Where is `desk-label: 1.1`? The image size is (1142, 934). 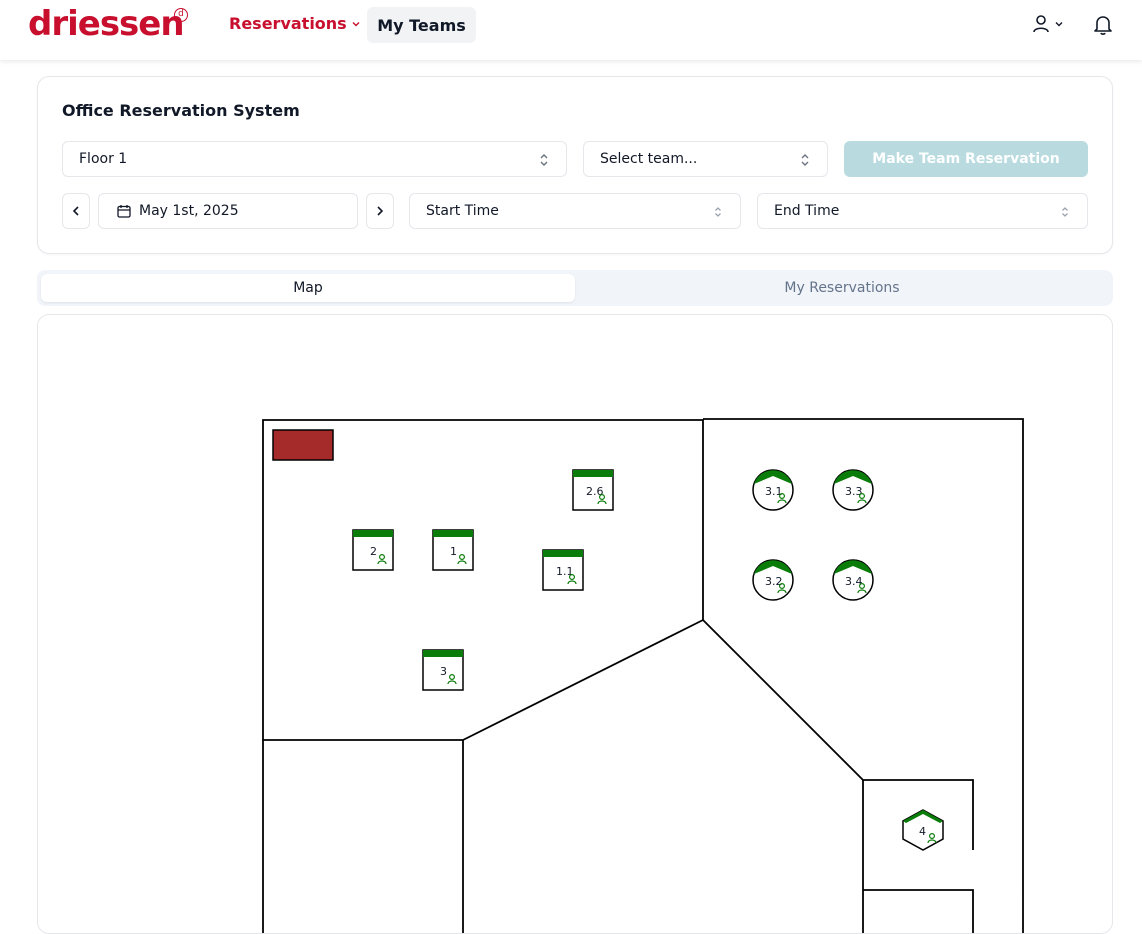 desk-label: 1.1 is located at coordinates (565, 571).